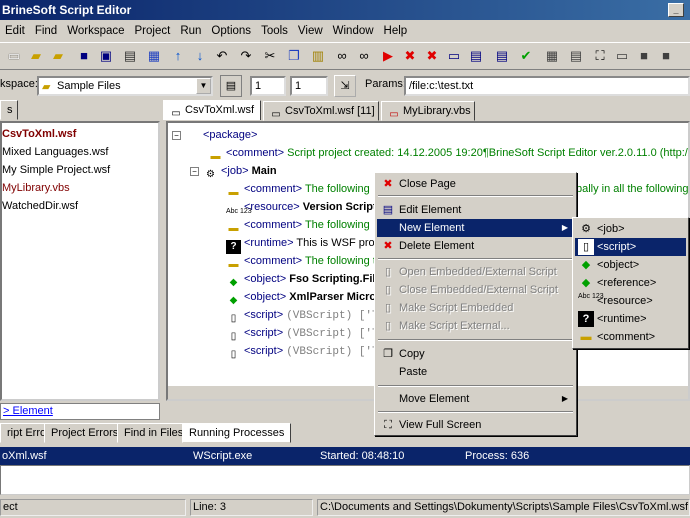 This screenshot has height=518, width=690. I want to click on save-icon: ■, so click(84, 56).